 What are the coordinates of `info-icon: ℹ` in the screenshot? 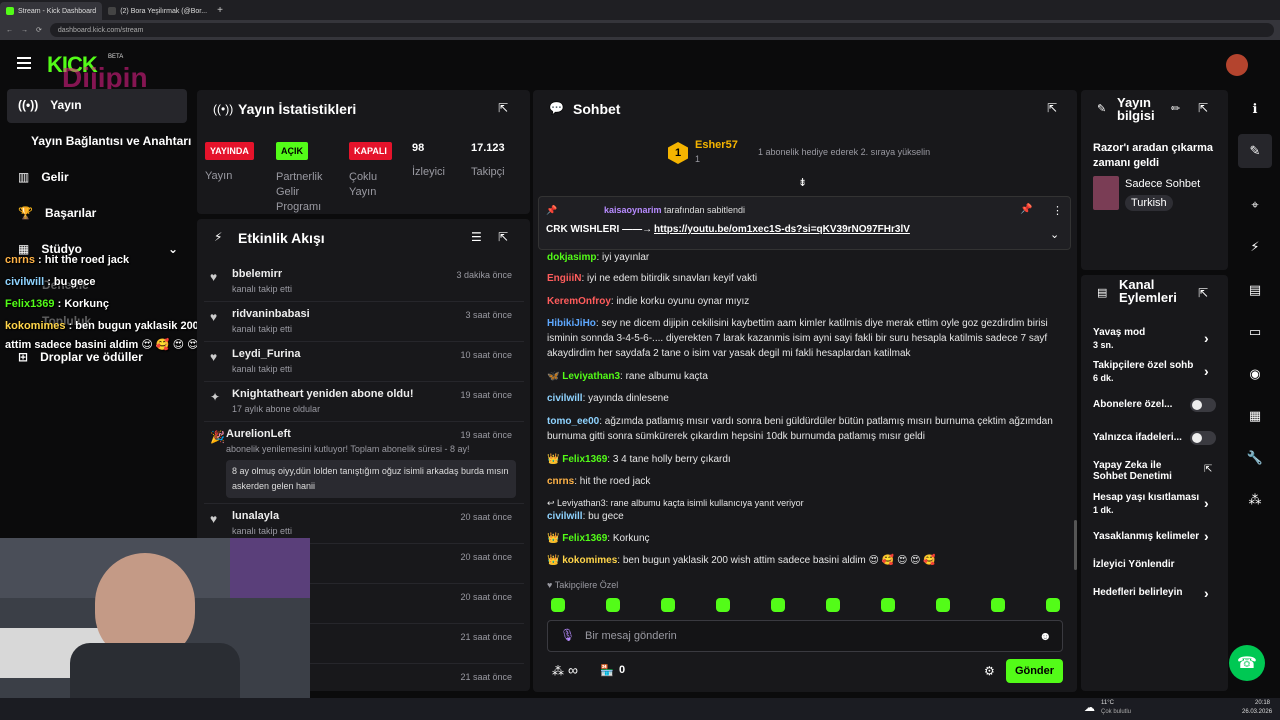 It's located at (1255, 109).